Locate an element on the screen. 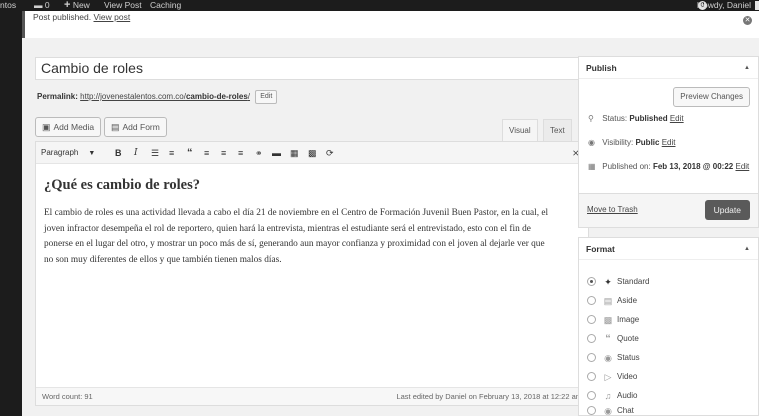 This screenshot has height=416, width=759. blockquote-icon: “ is located at coordinates (190, 153).